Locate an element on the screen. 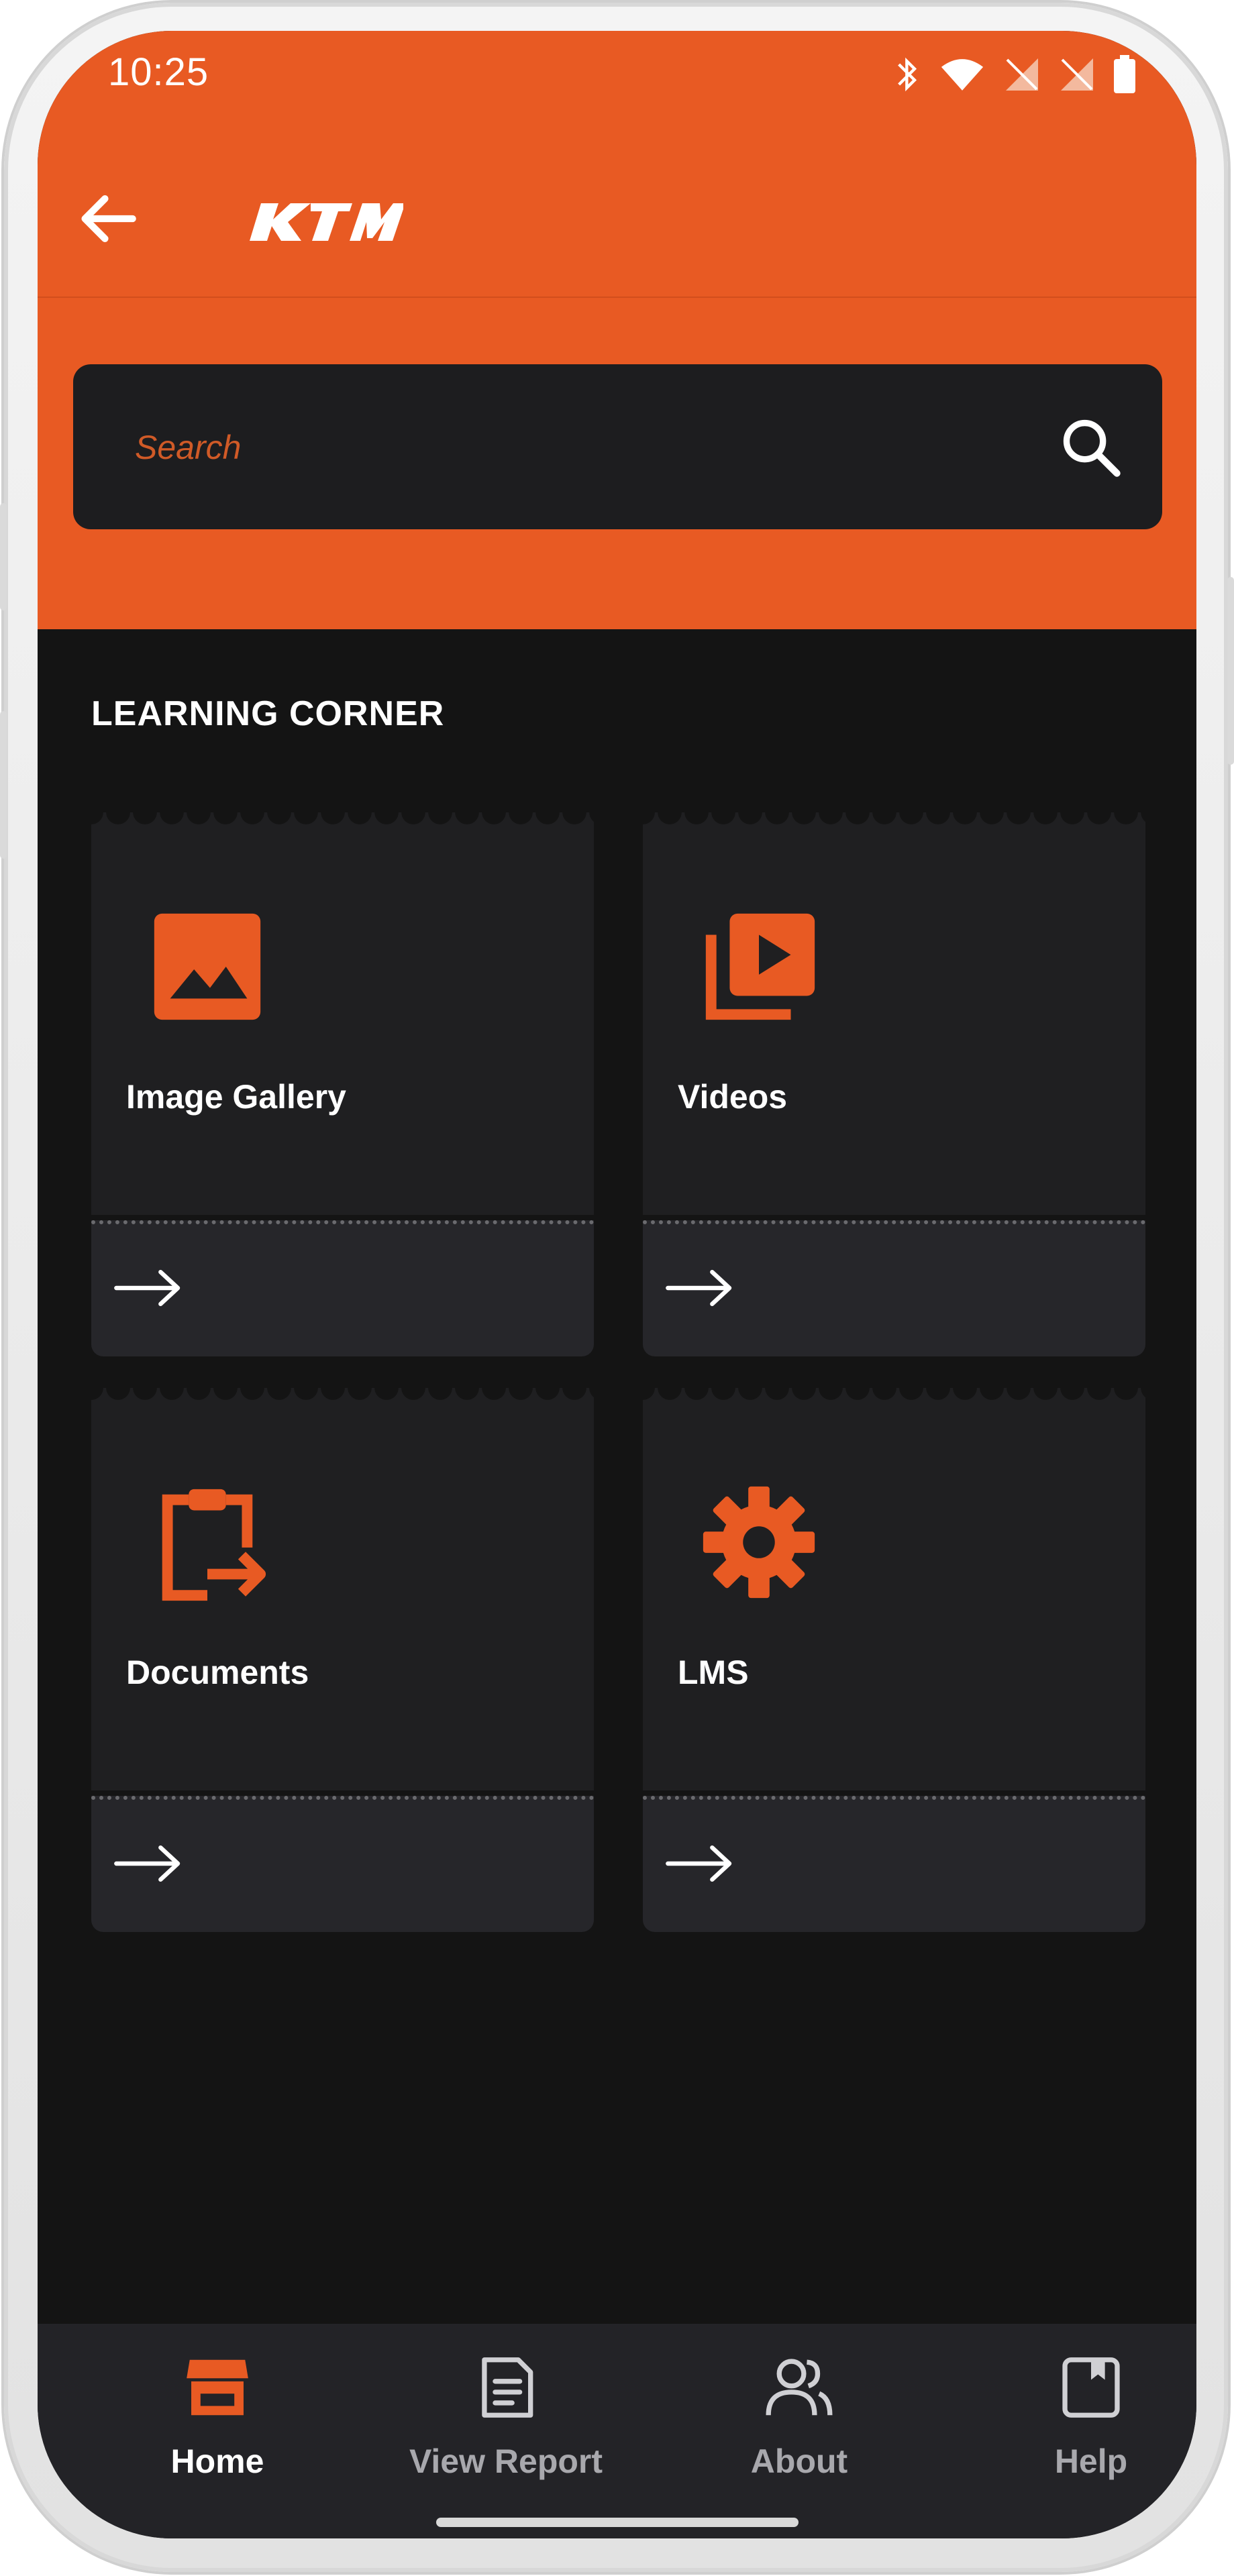 The image size is (1234, 2576). nav-item-about: About is located at coordinates (799, 2424).